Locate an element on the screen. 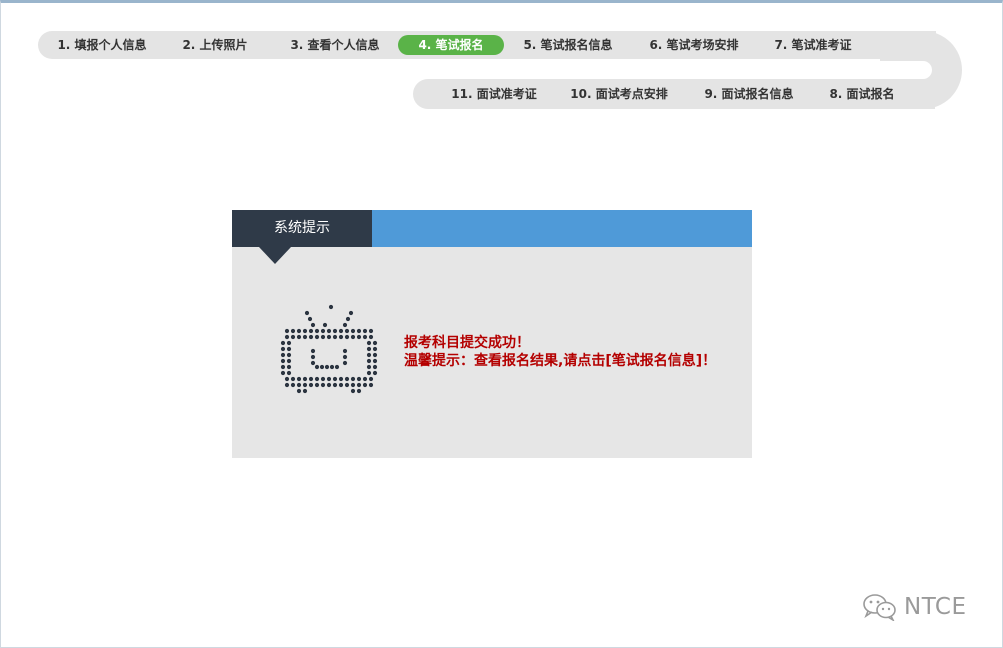 The height and width of the screenshot is (648, 1003). watermark-text: NTCE is located at coordinates (935, 607).